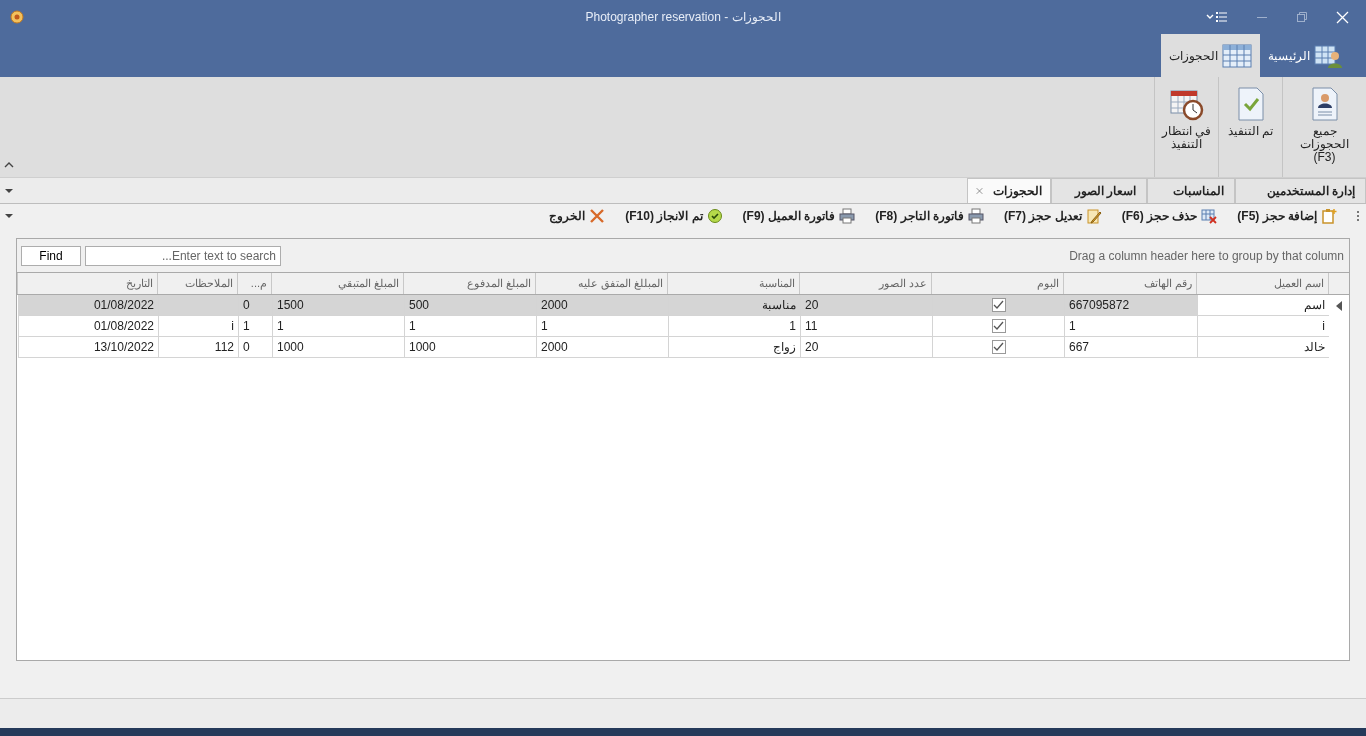 The height and width of the screenshot is (736, 1366). I want to click on table-cell: 667095872, so click(1130, 305).